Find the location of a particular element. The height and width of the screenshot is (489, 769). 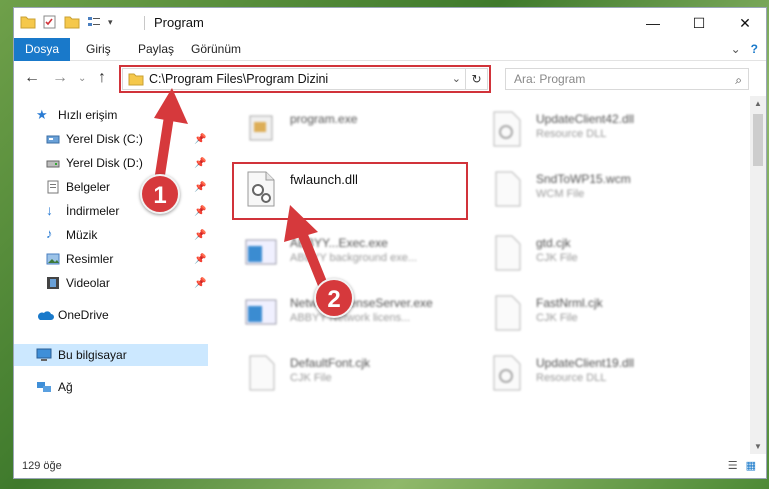

pictures-icon is located at coordinates (53, 259).